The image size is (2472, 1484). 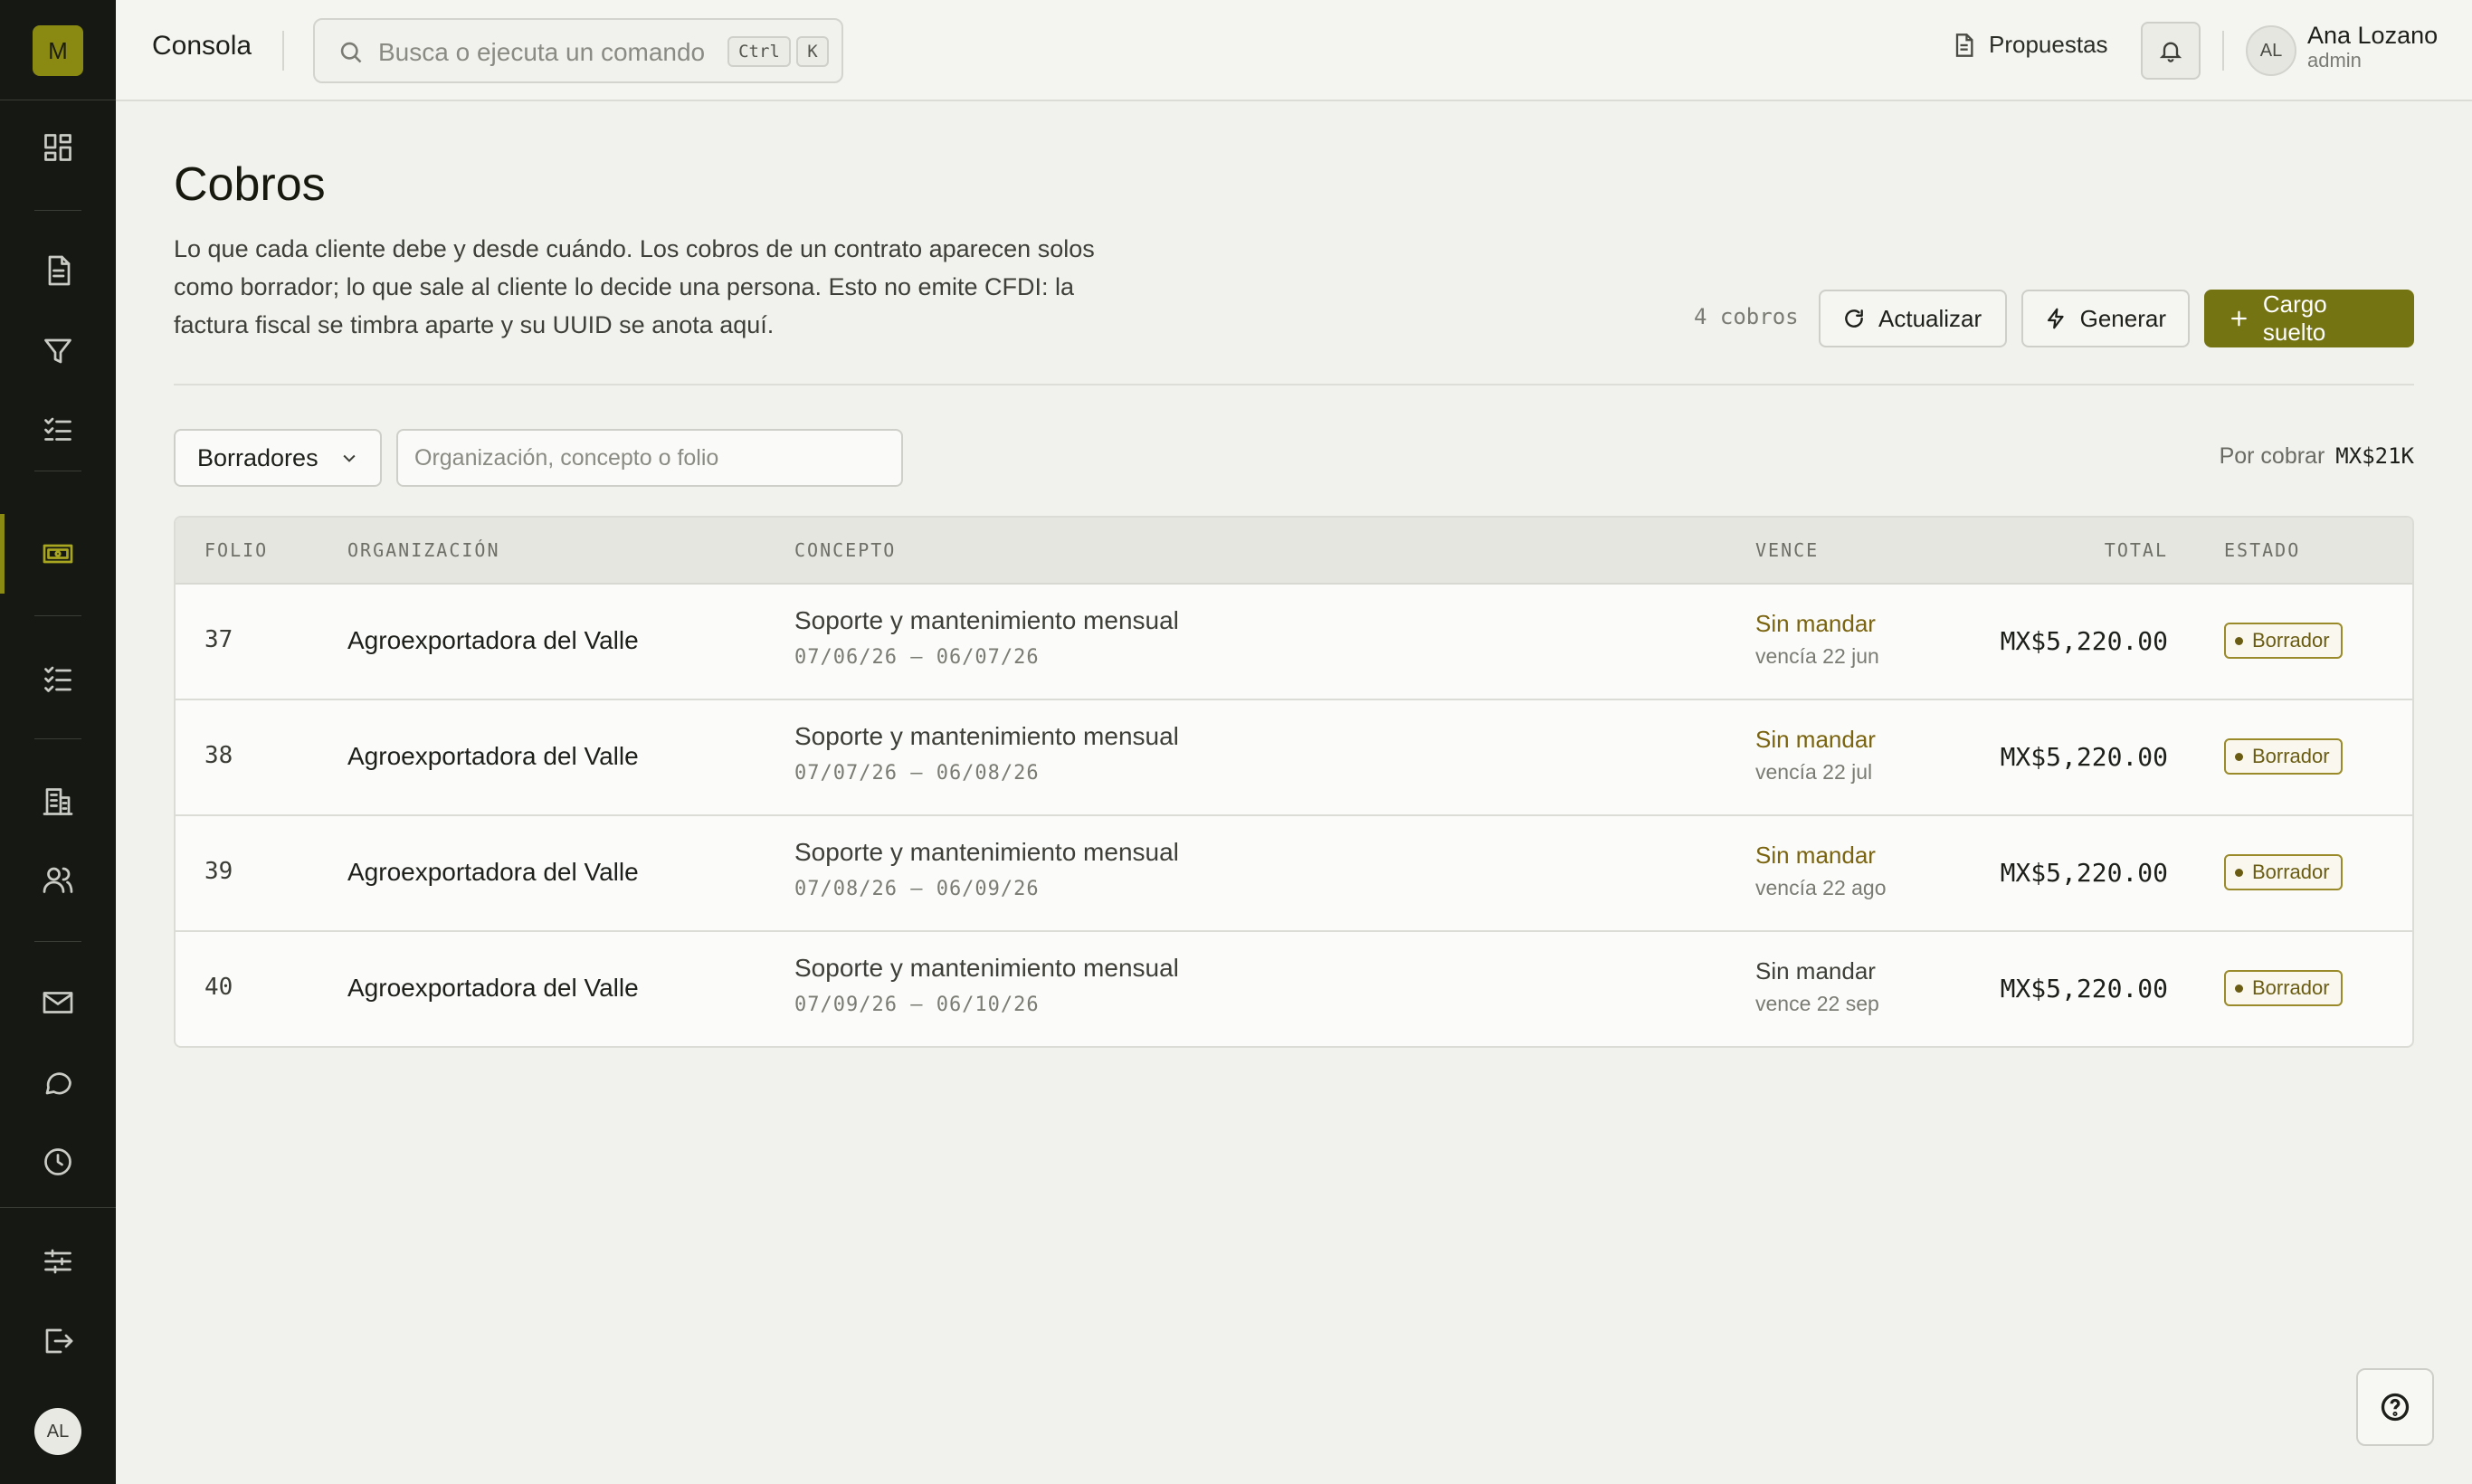 I want to click on user-avatar: AL, so click(x=2271, y=50).